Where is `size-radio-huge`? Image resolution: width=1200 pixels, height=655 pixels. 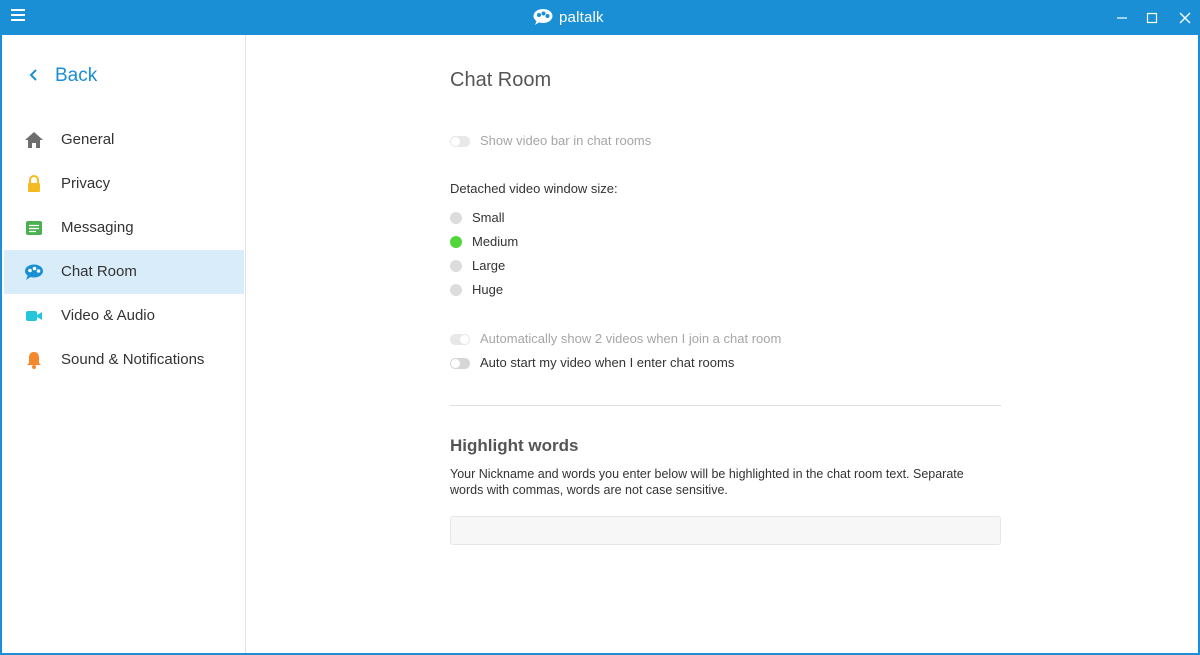 size-radio-huge is located at coordinates (456, 290).